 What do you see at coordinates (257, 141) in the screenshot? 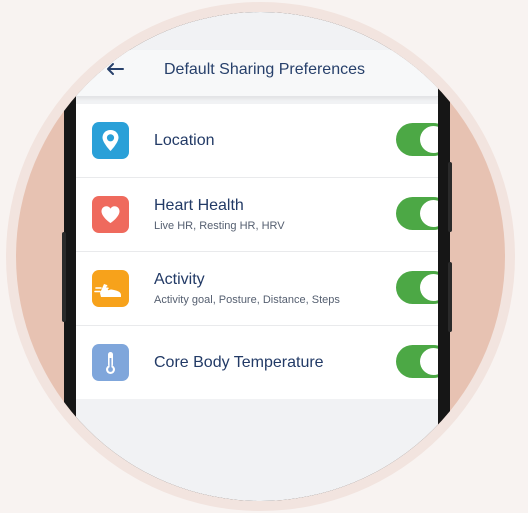
I see `list-item-location: Location` at bounding box center [257, 141].